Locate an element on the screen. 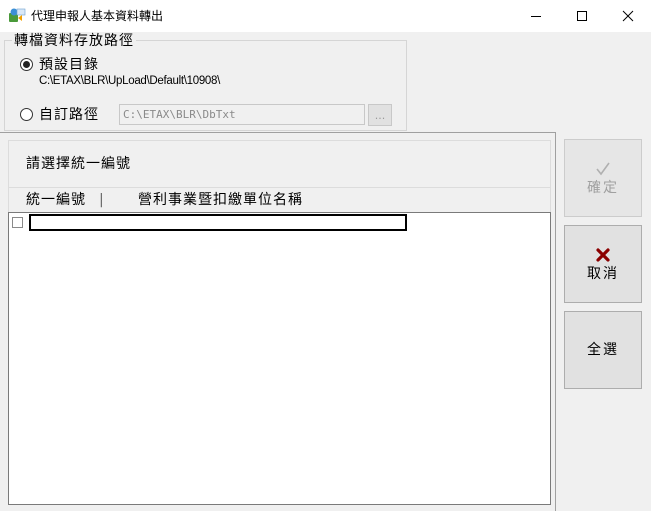 The width and height of the screenshot is (651, 511). default-directory-label: 預設目錄 is located at coordinates (69, 65).